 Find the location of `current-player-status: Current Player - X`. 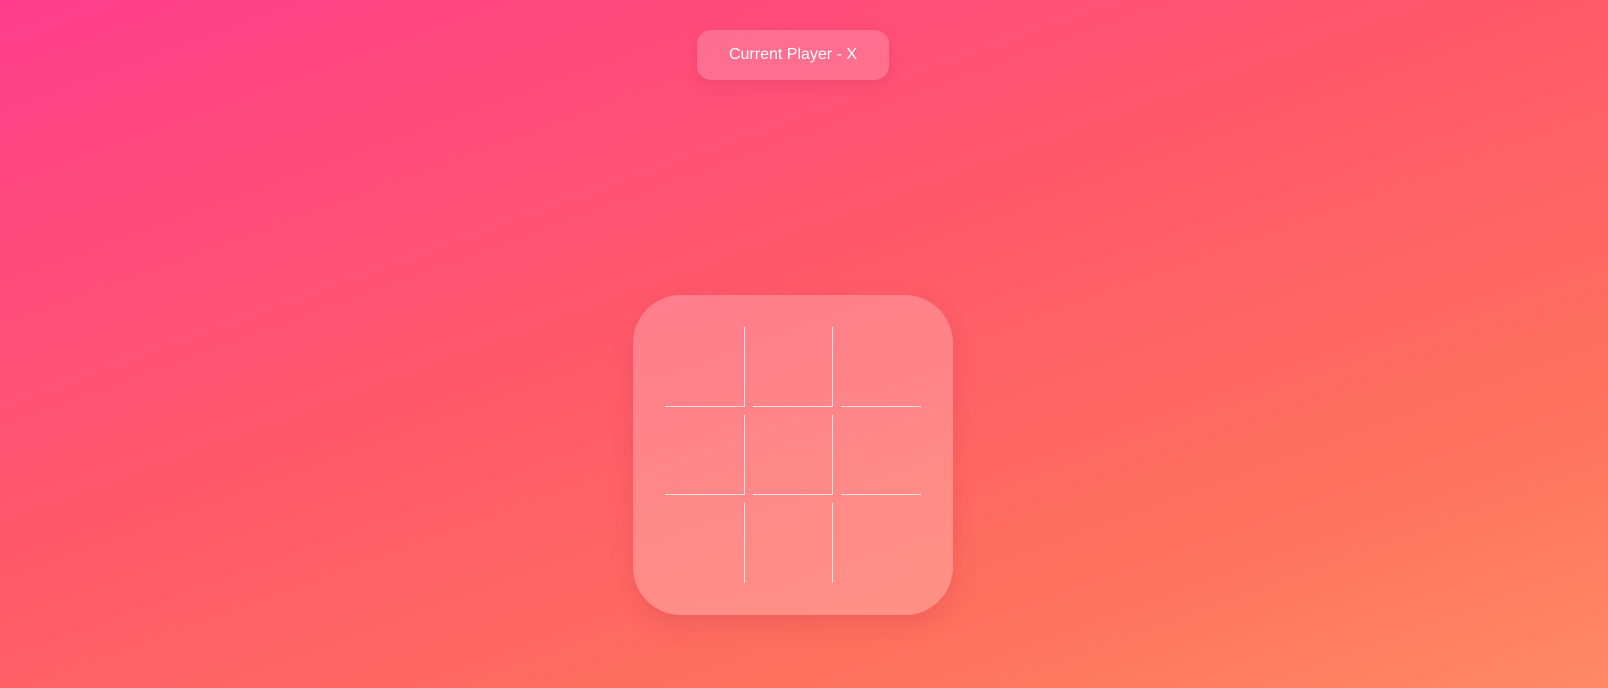

current-player-status: Current Player - X is located at coordinates (793, 55).